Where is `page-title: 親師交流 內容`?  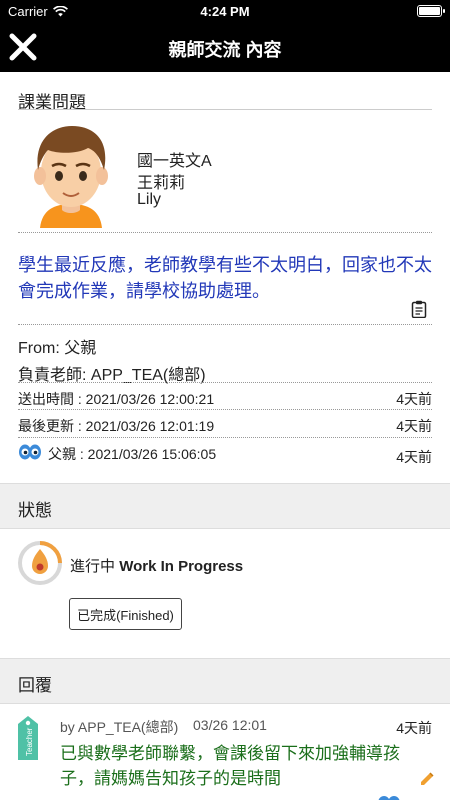 page-title: 親師交流 內容 is located at coordinates (225, 50).